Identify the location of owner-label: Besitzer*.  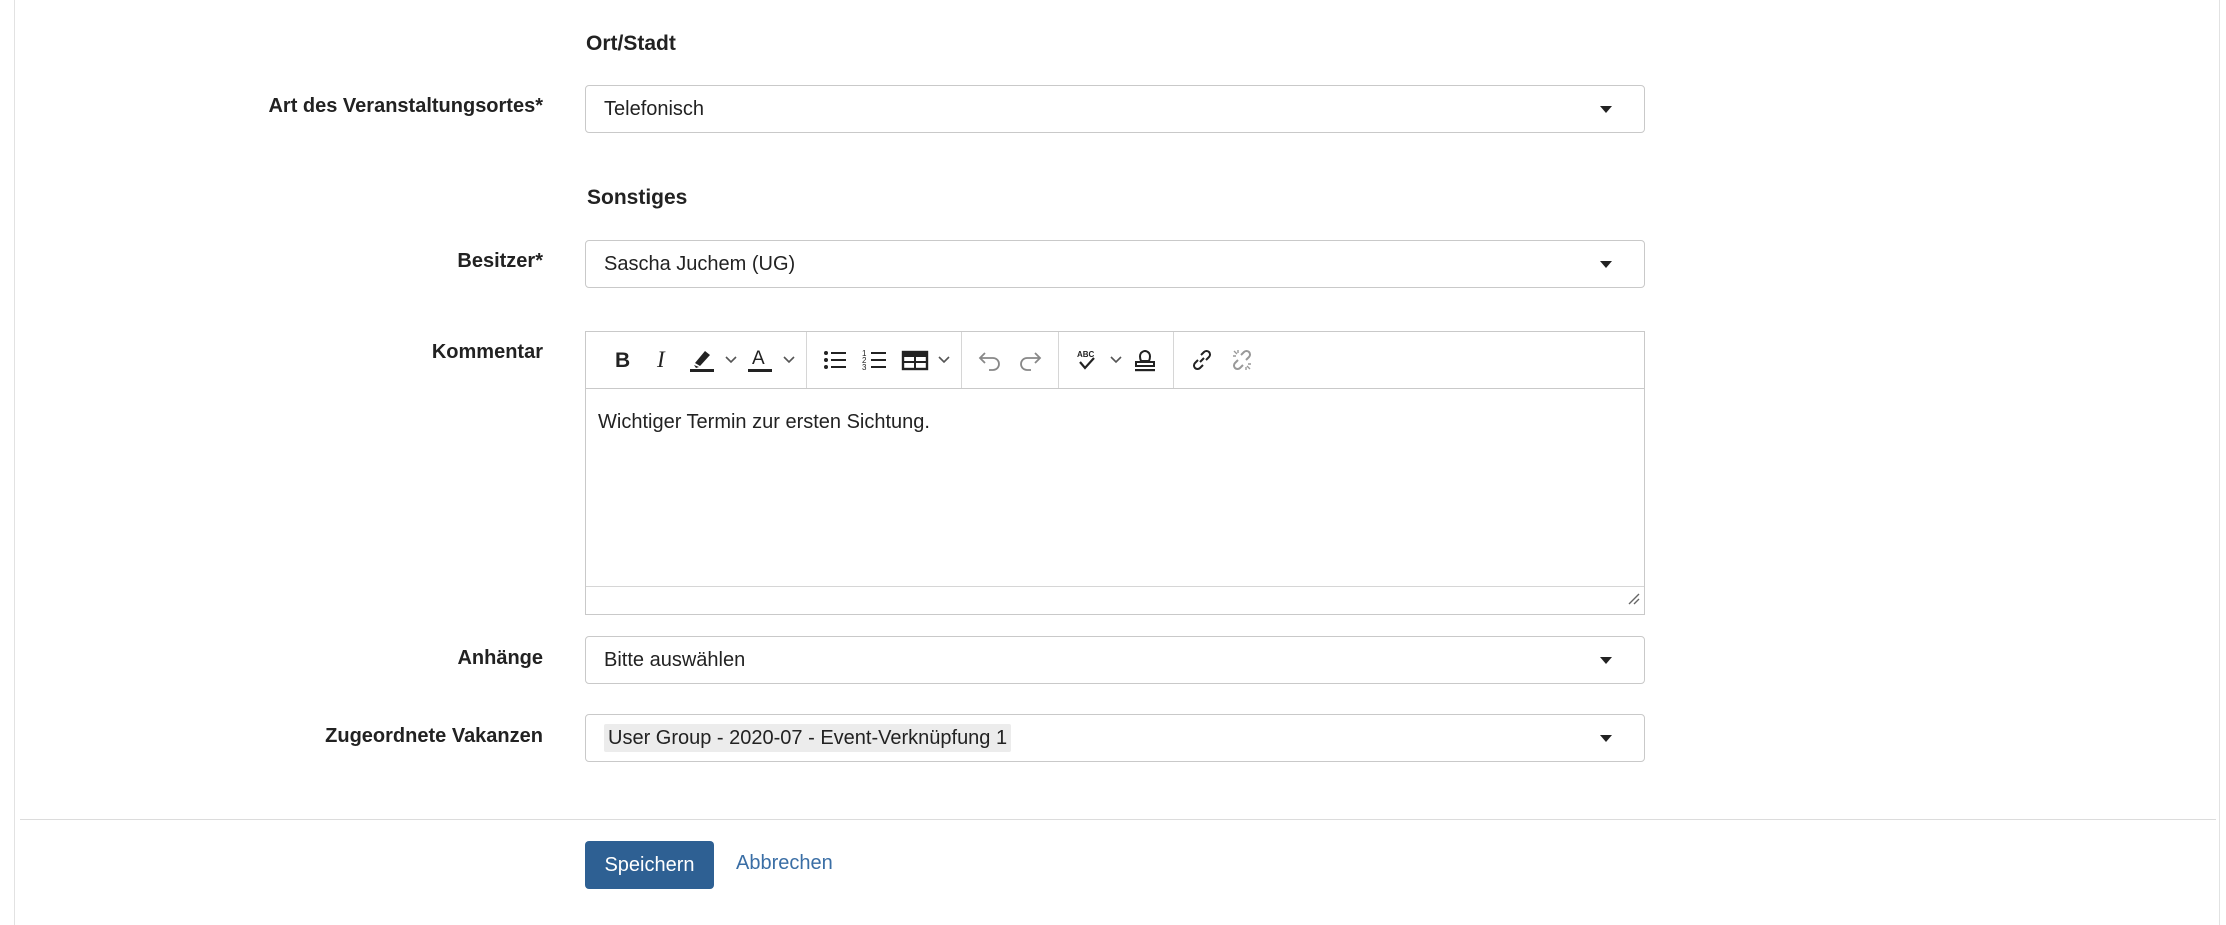
(500, 261).